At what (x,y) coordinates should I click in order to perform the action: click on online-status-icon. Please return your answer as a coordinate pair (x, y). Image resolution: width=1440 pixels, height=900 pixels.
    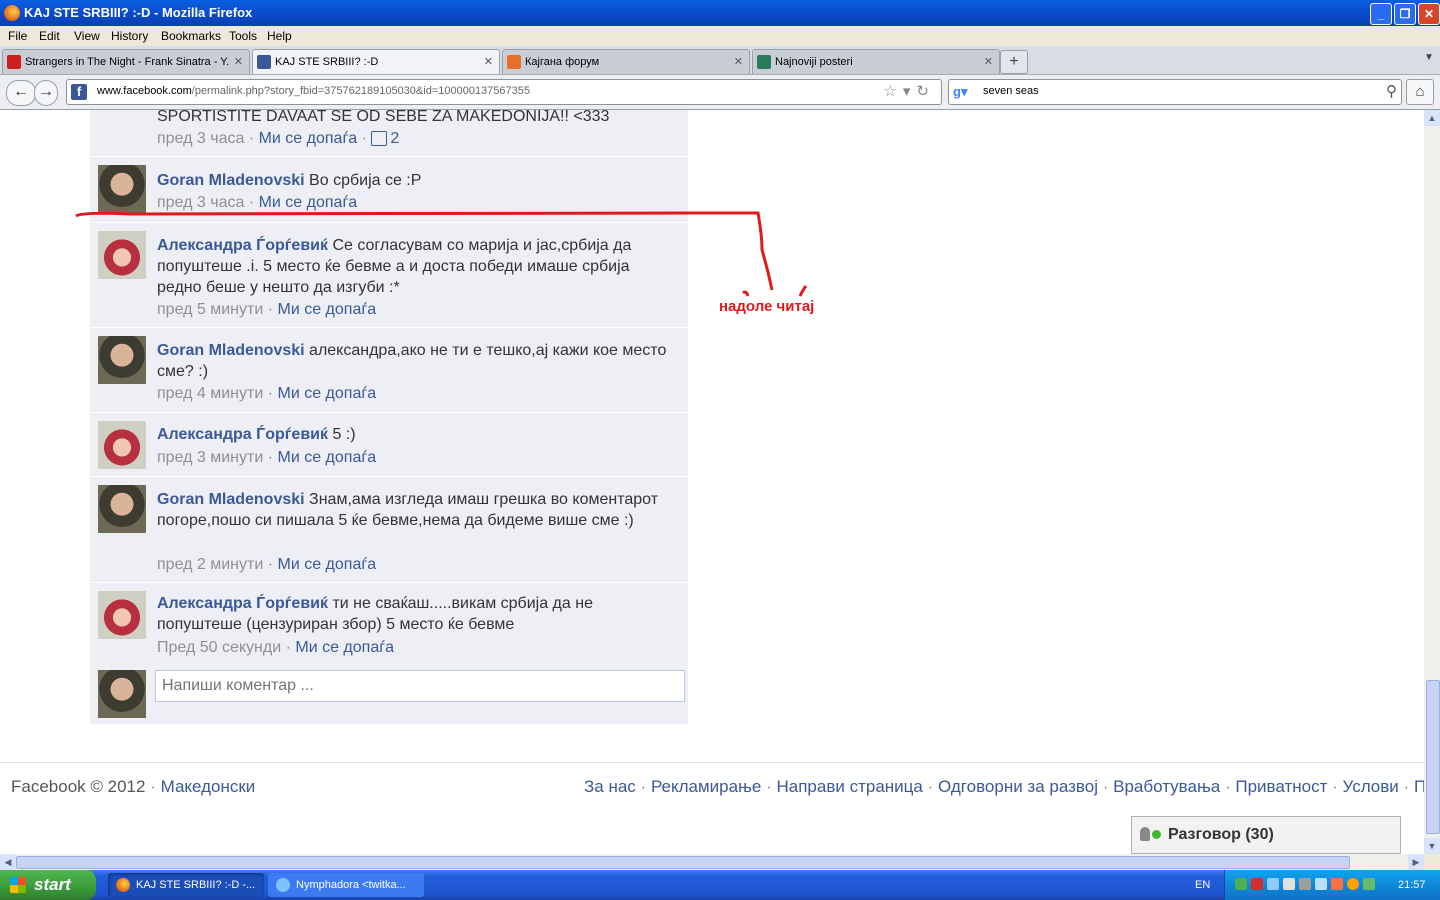
    Looking at the image, I should click on (1156, 834).